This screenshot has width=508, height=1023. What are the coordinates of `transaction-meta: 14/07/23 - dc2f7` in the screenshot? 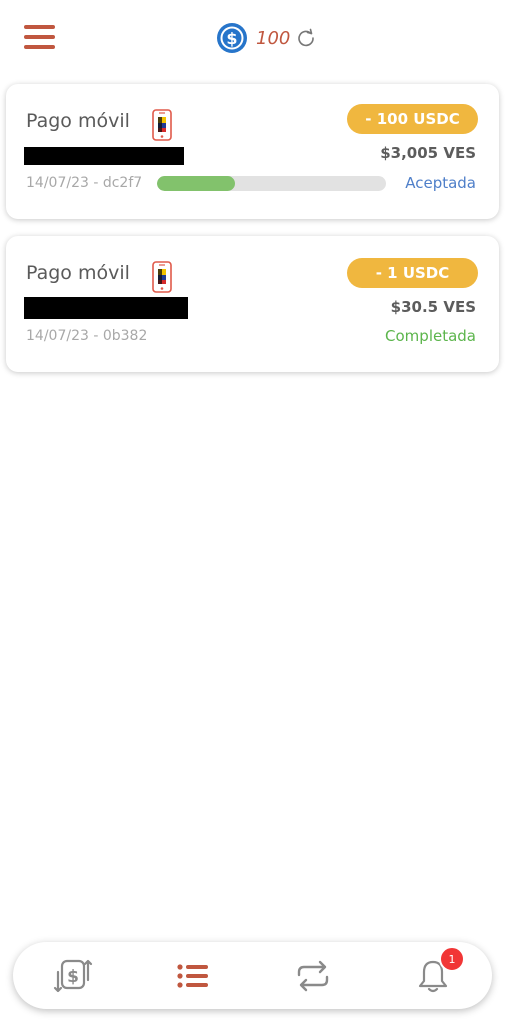 It's located at (84, 183).